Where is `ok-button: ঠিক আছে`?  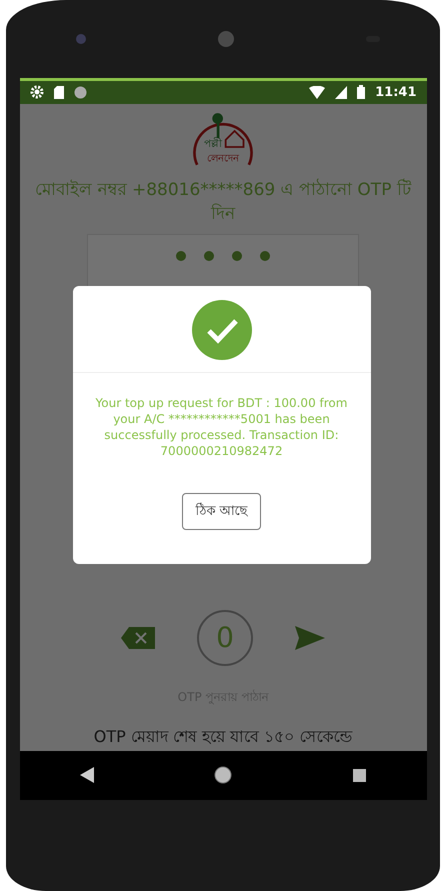 ok-button: ঠিক আছে is located at coordinates (221, 511).